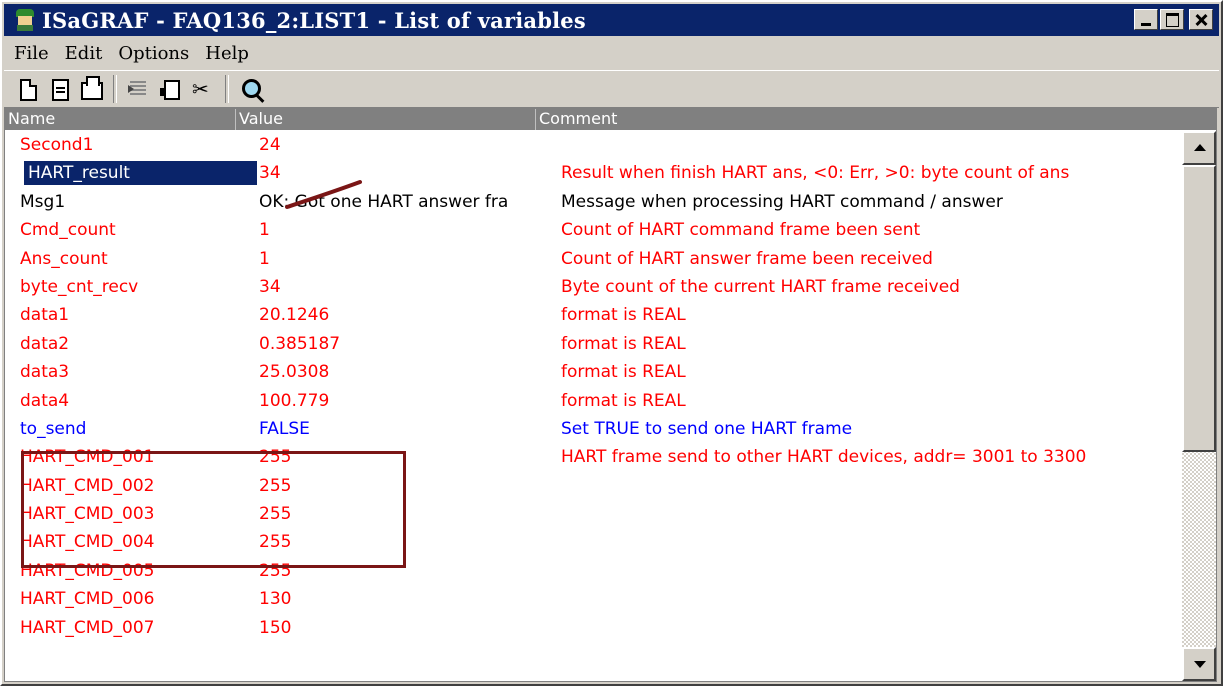 The height and width of the screenshot is (686, 1223). I want to click on cut-button: ✂, so click(203, 89).